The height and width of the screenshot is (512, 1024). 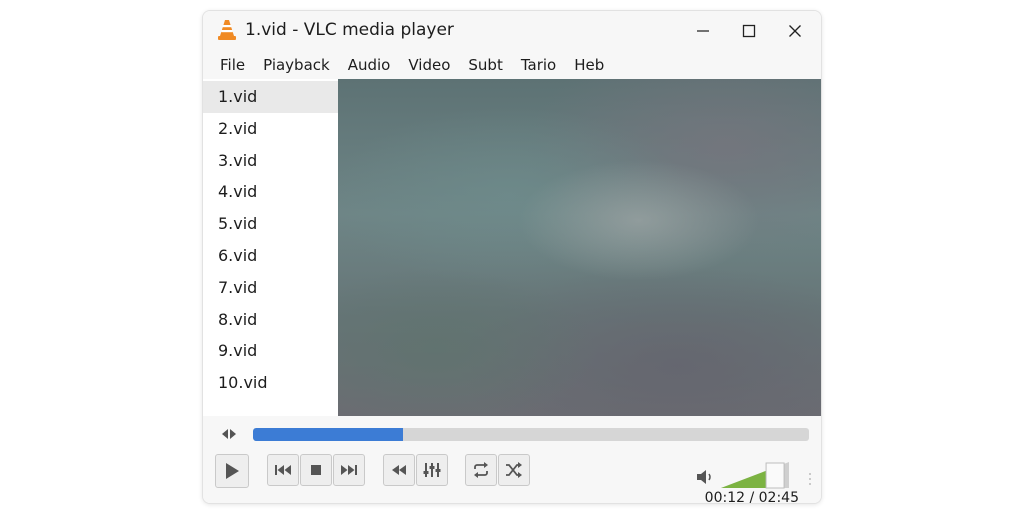 I want to click on next-button, so click(x=349, y=470).